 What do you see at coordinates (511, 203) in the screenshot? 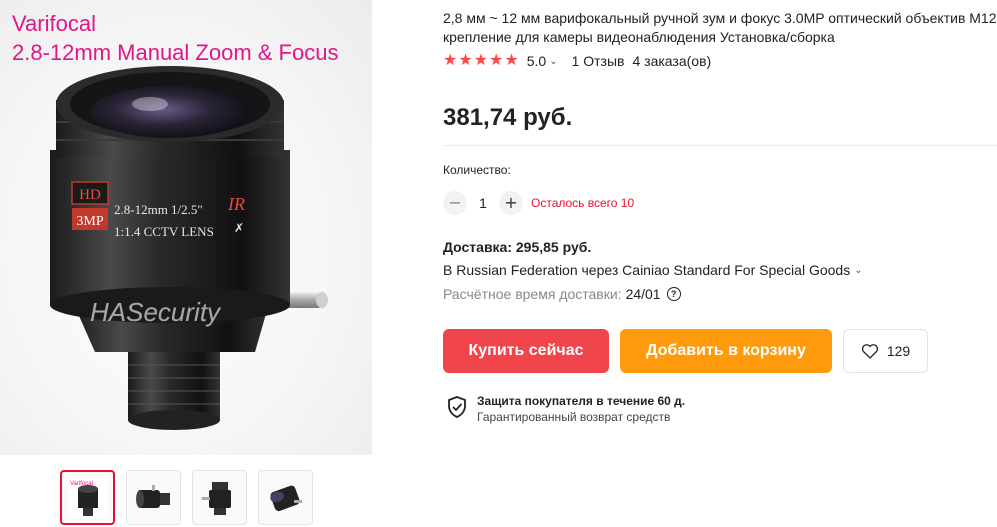
I see `quantity-increase-button: +` at bounding box center [511, 203].